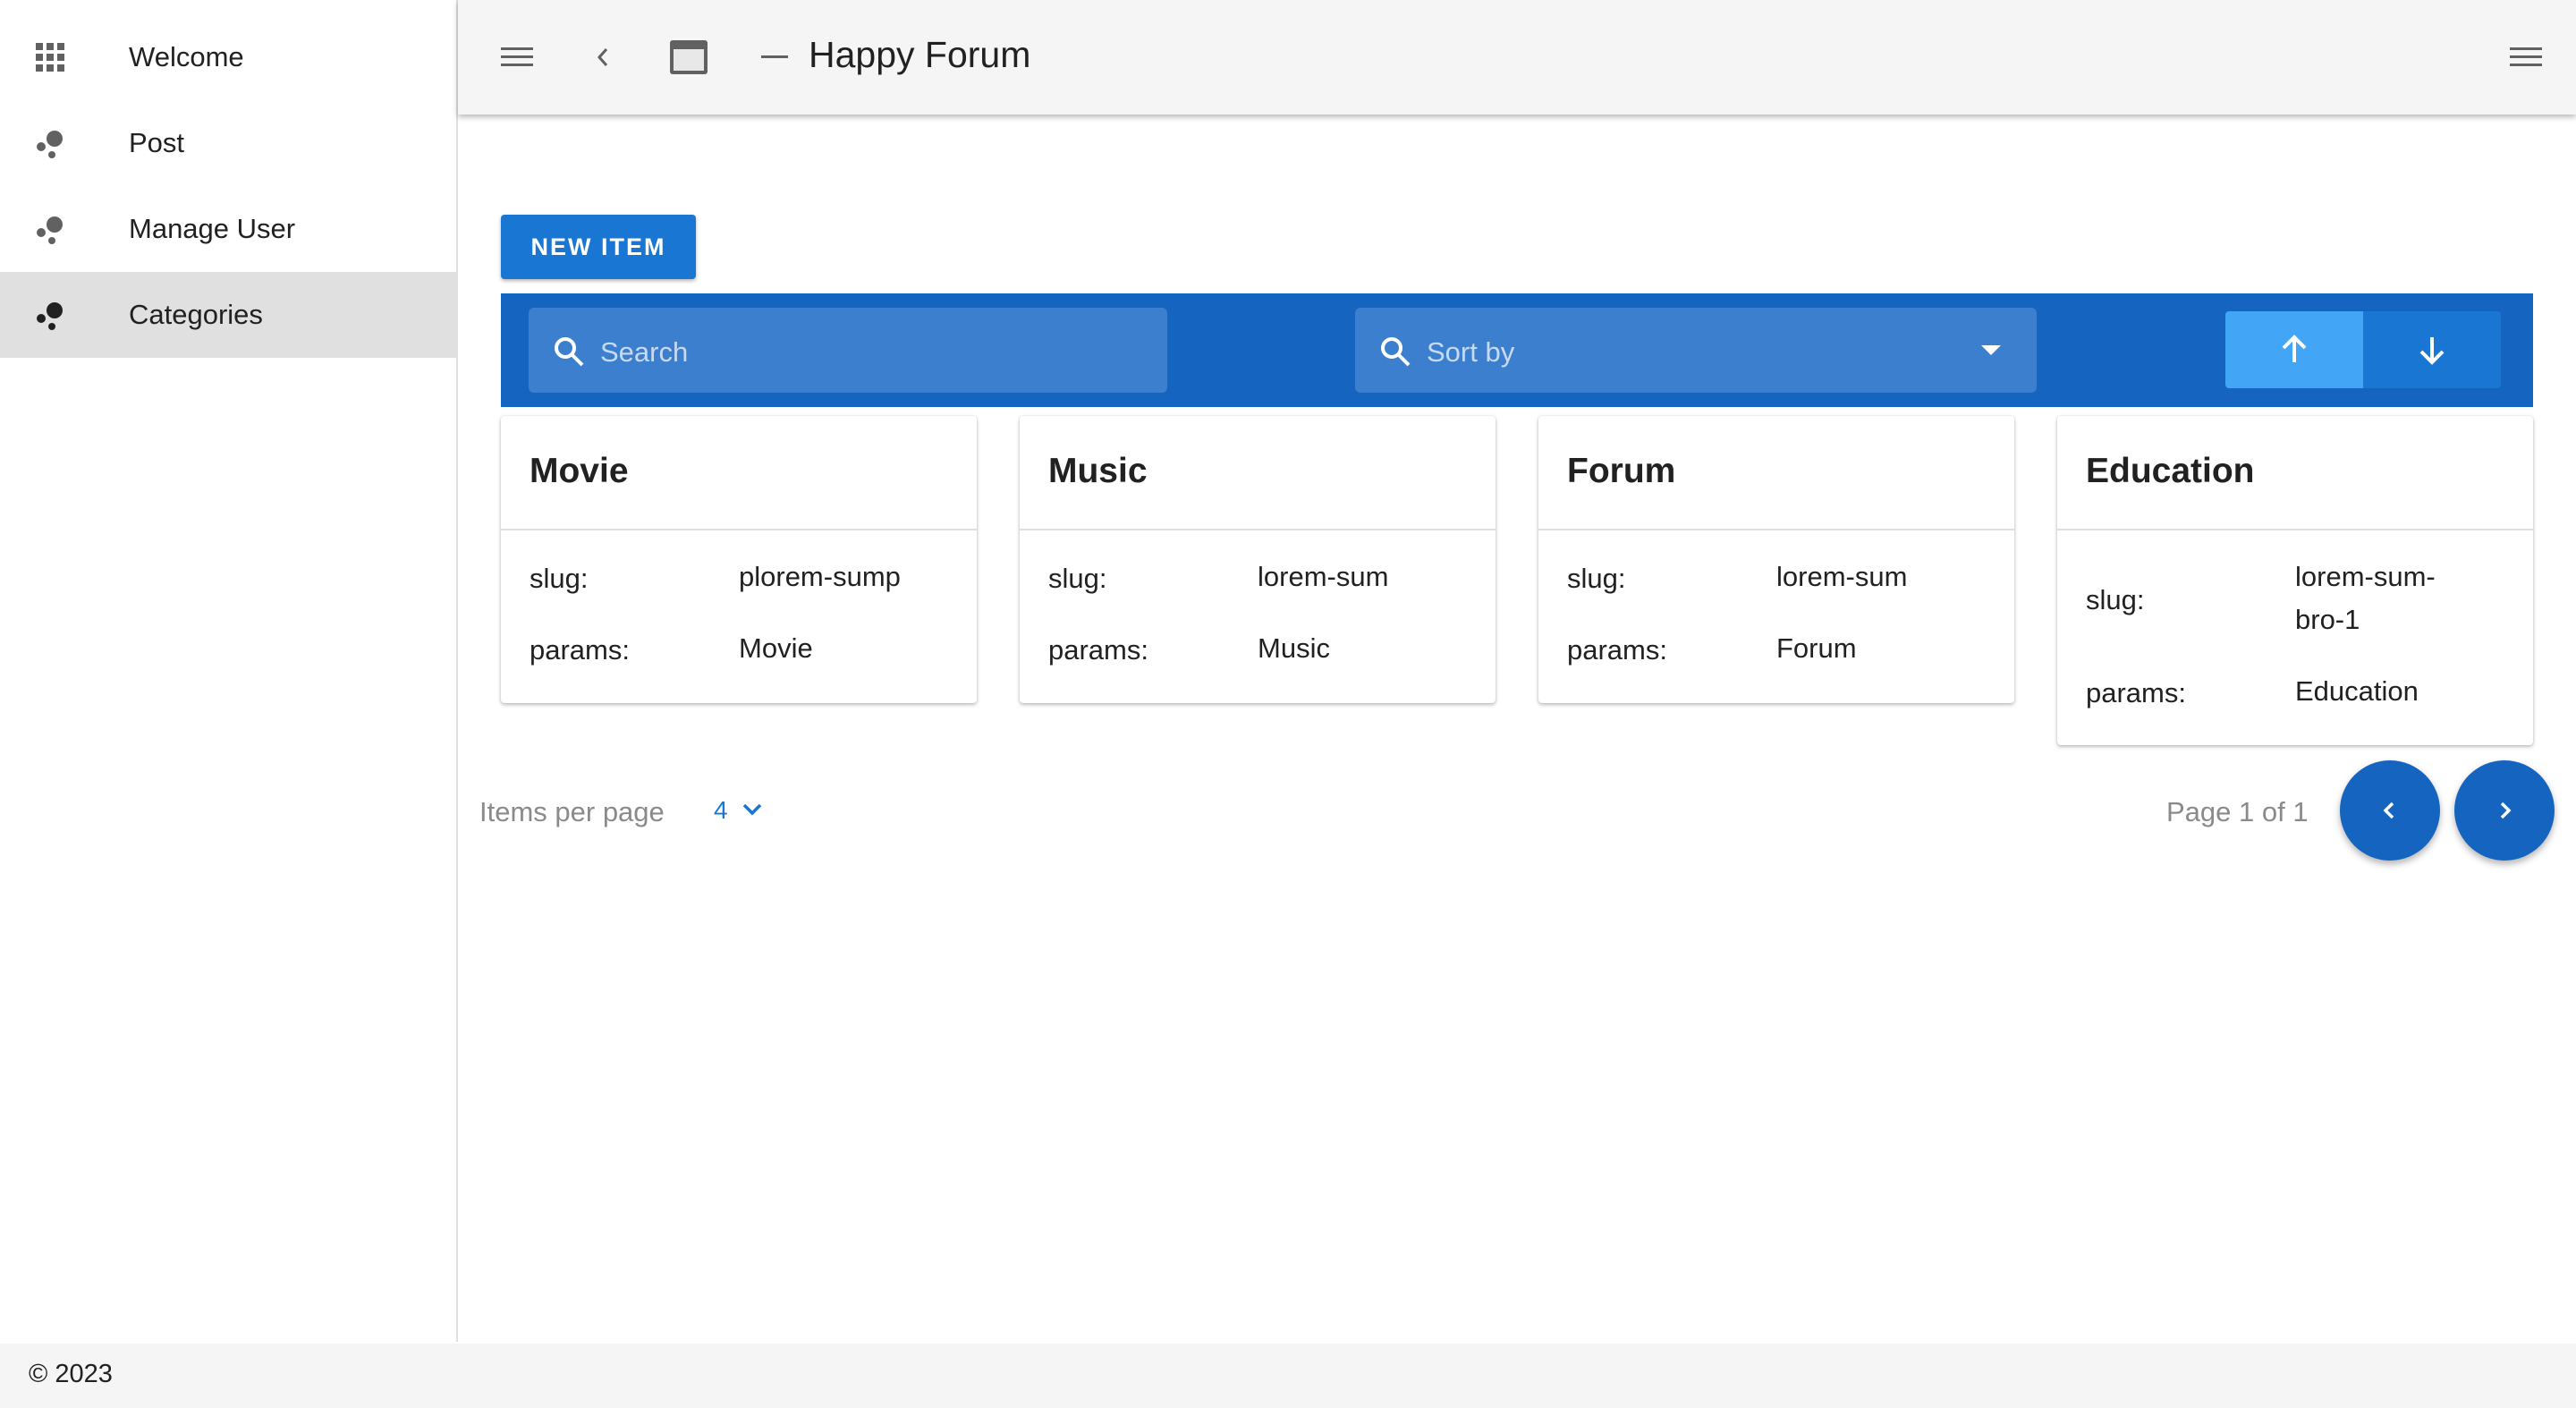  Describe the element at coordinates (1816, 648) in the screenshot. I see `params-value: Forum` at that location.